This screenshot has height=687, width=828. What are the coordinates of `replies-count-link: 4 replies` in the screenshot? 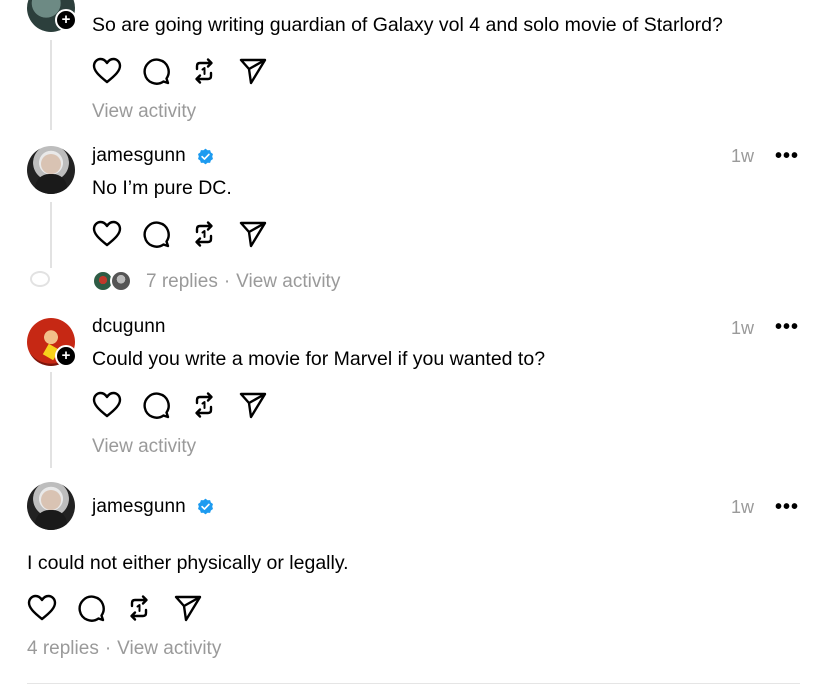 It's located at (63, 648).